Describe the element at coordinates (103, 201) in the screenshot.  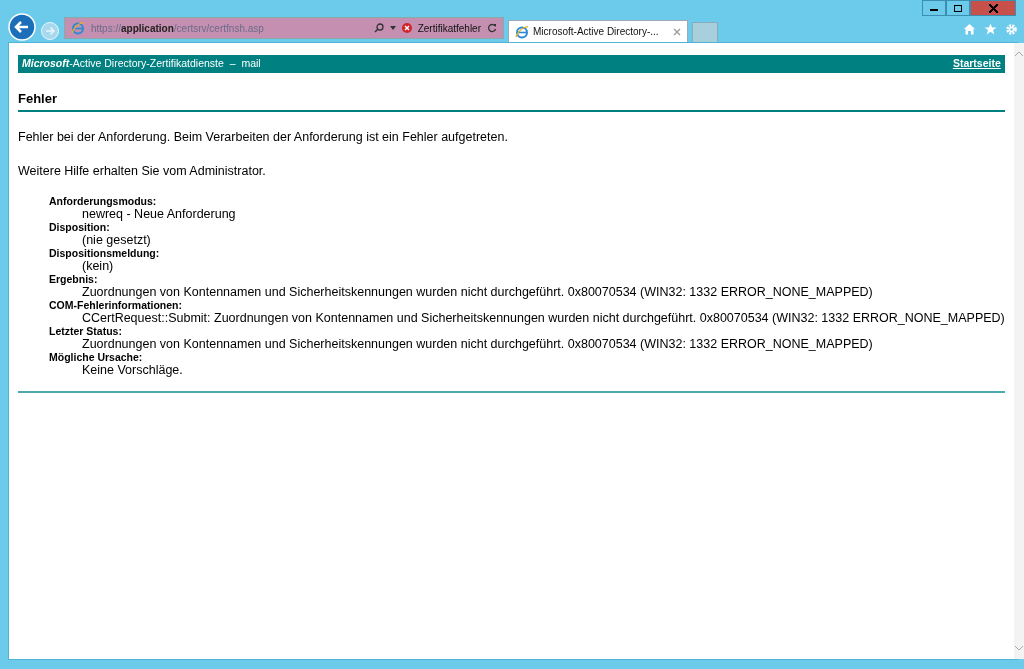
I see `detail-label: Anforderungsmodus:` at that location.